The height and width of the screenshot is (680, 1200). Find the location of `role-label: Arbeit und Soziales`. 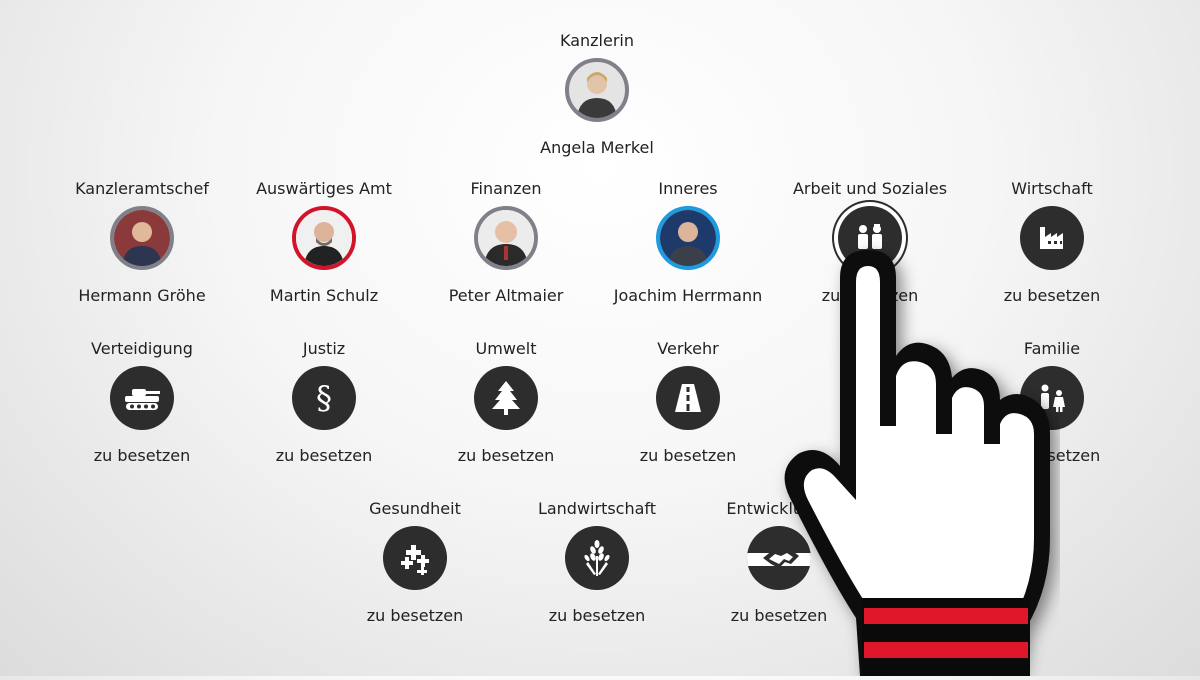

role-label: Arbeit und Soziales is located at coordinates (870, 188).